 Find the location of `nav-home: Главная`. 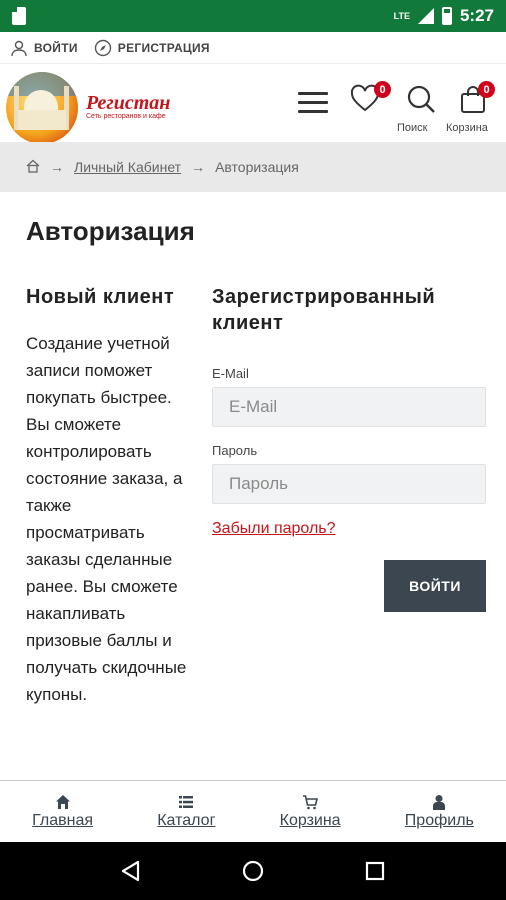

nav-home: Главная is located at coordinates (62, 812).